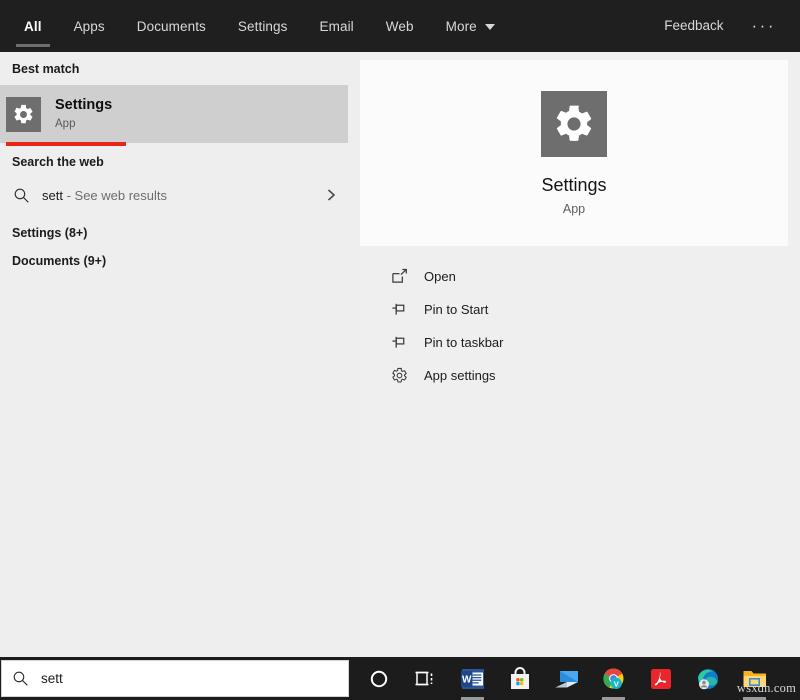  What do you see at coordinates (399, 276) in the screenshot?
I see `open-external-icon` at bounding box center [399, 276].